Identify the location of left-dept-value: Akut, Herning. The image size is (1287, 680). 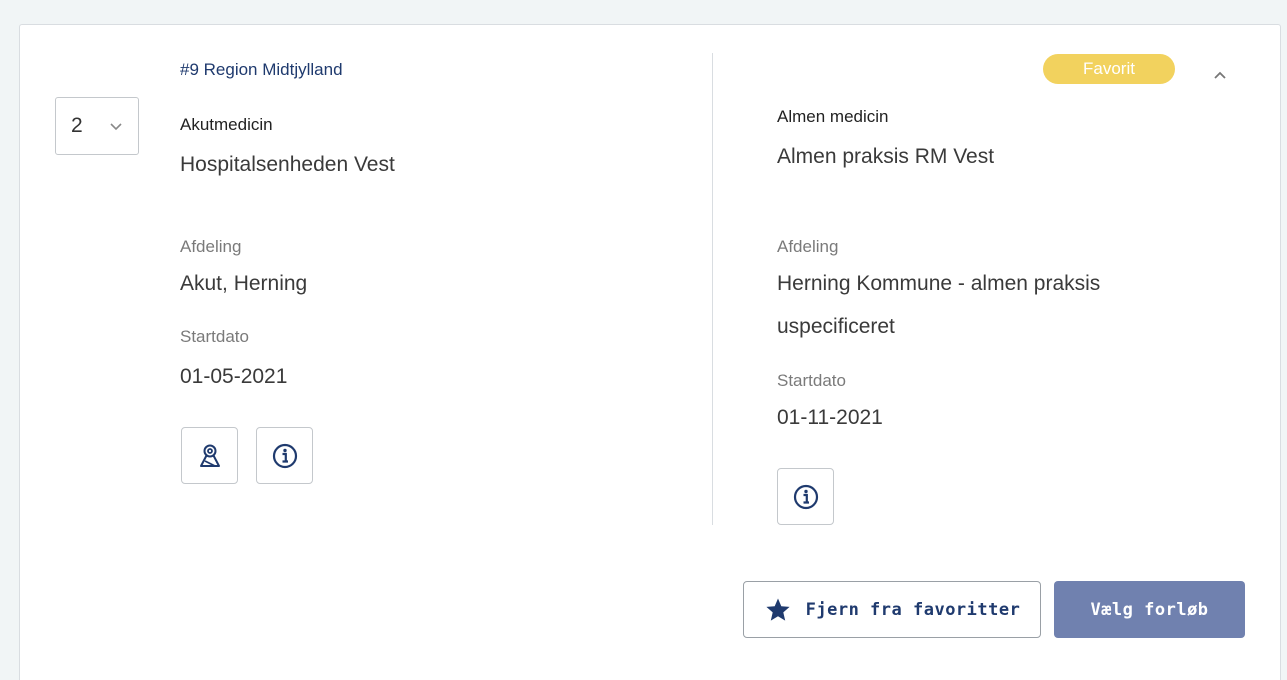
(244, 283).